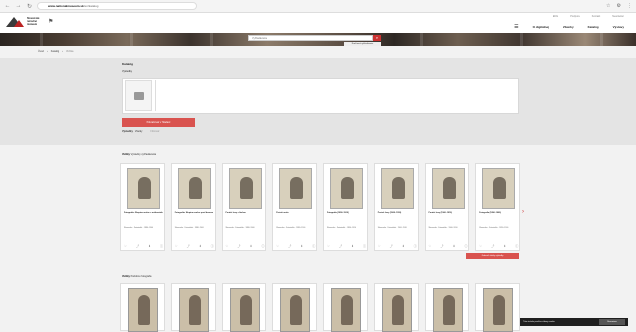 The height and width of the screenshot is (332, 636). I want to click on bookmark-icon: ☆, so click(608, 6).